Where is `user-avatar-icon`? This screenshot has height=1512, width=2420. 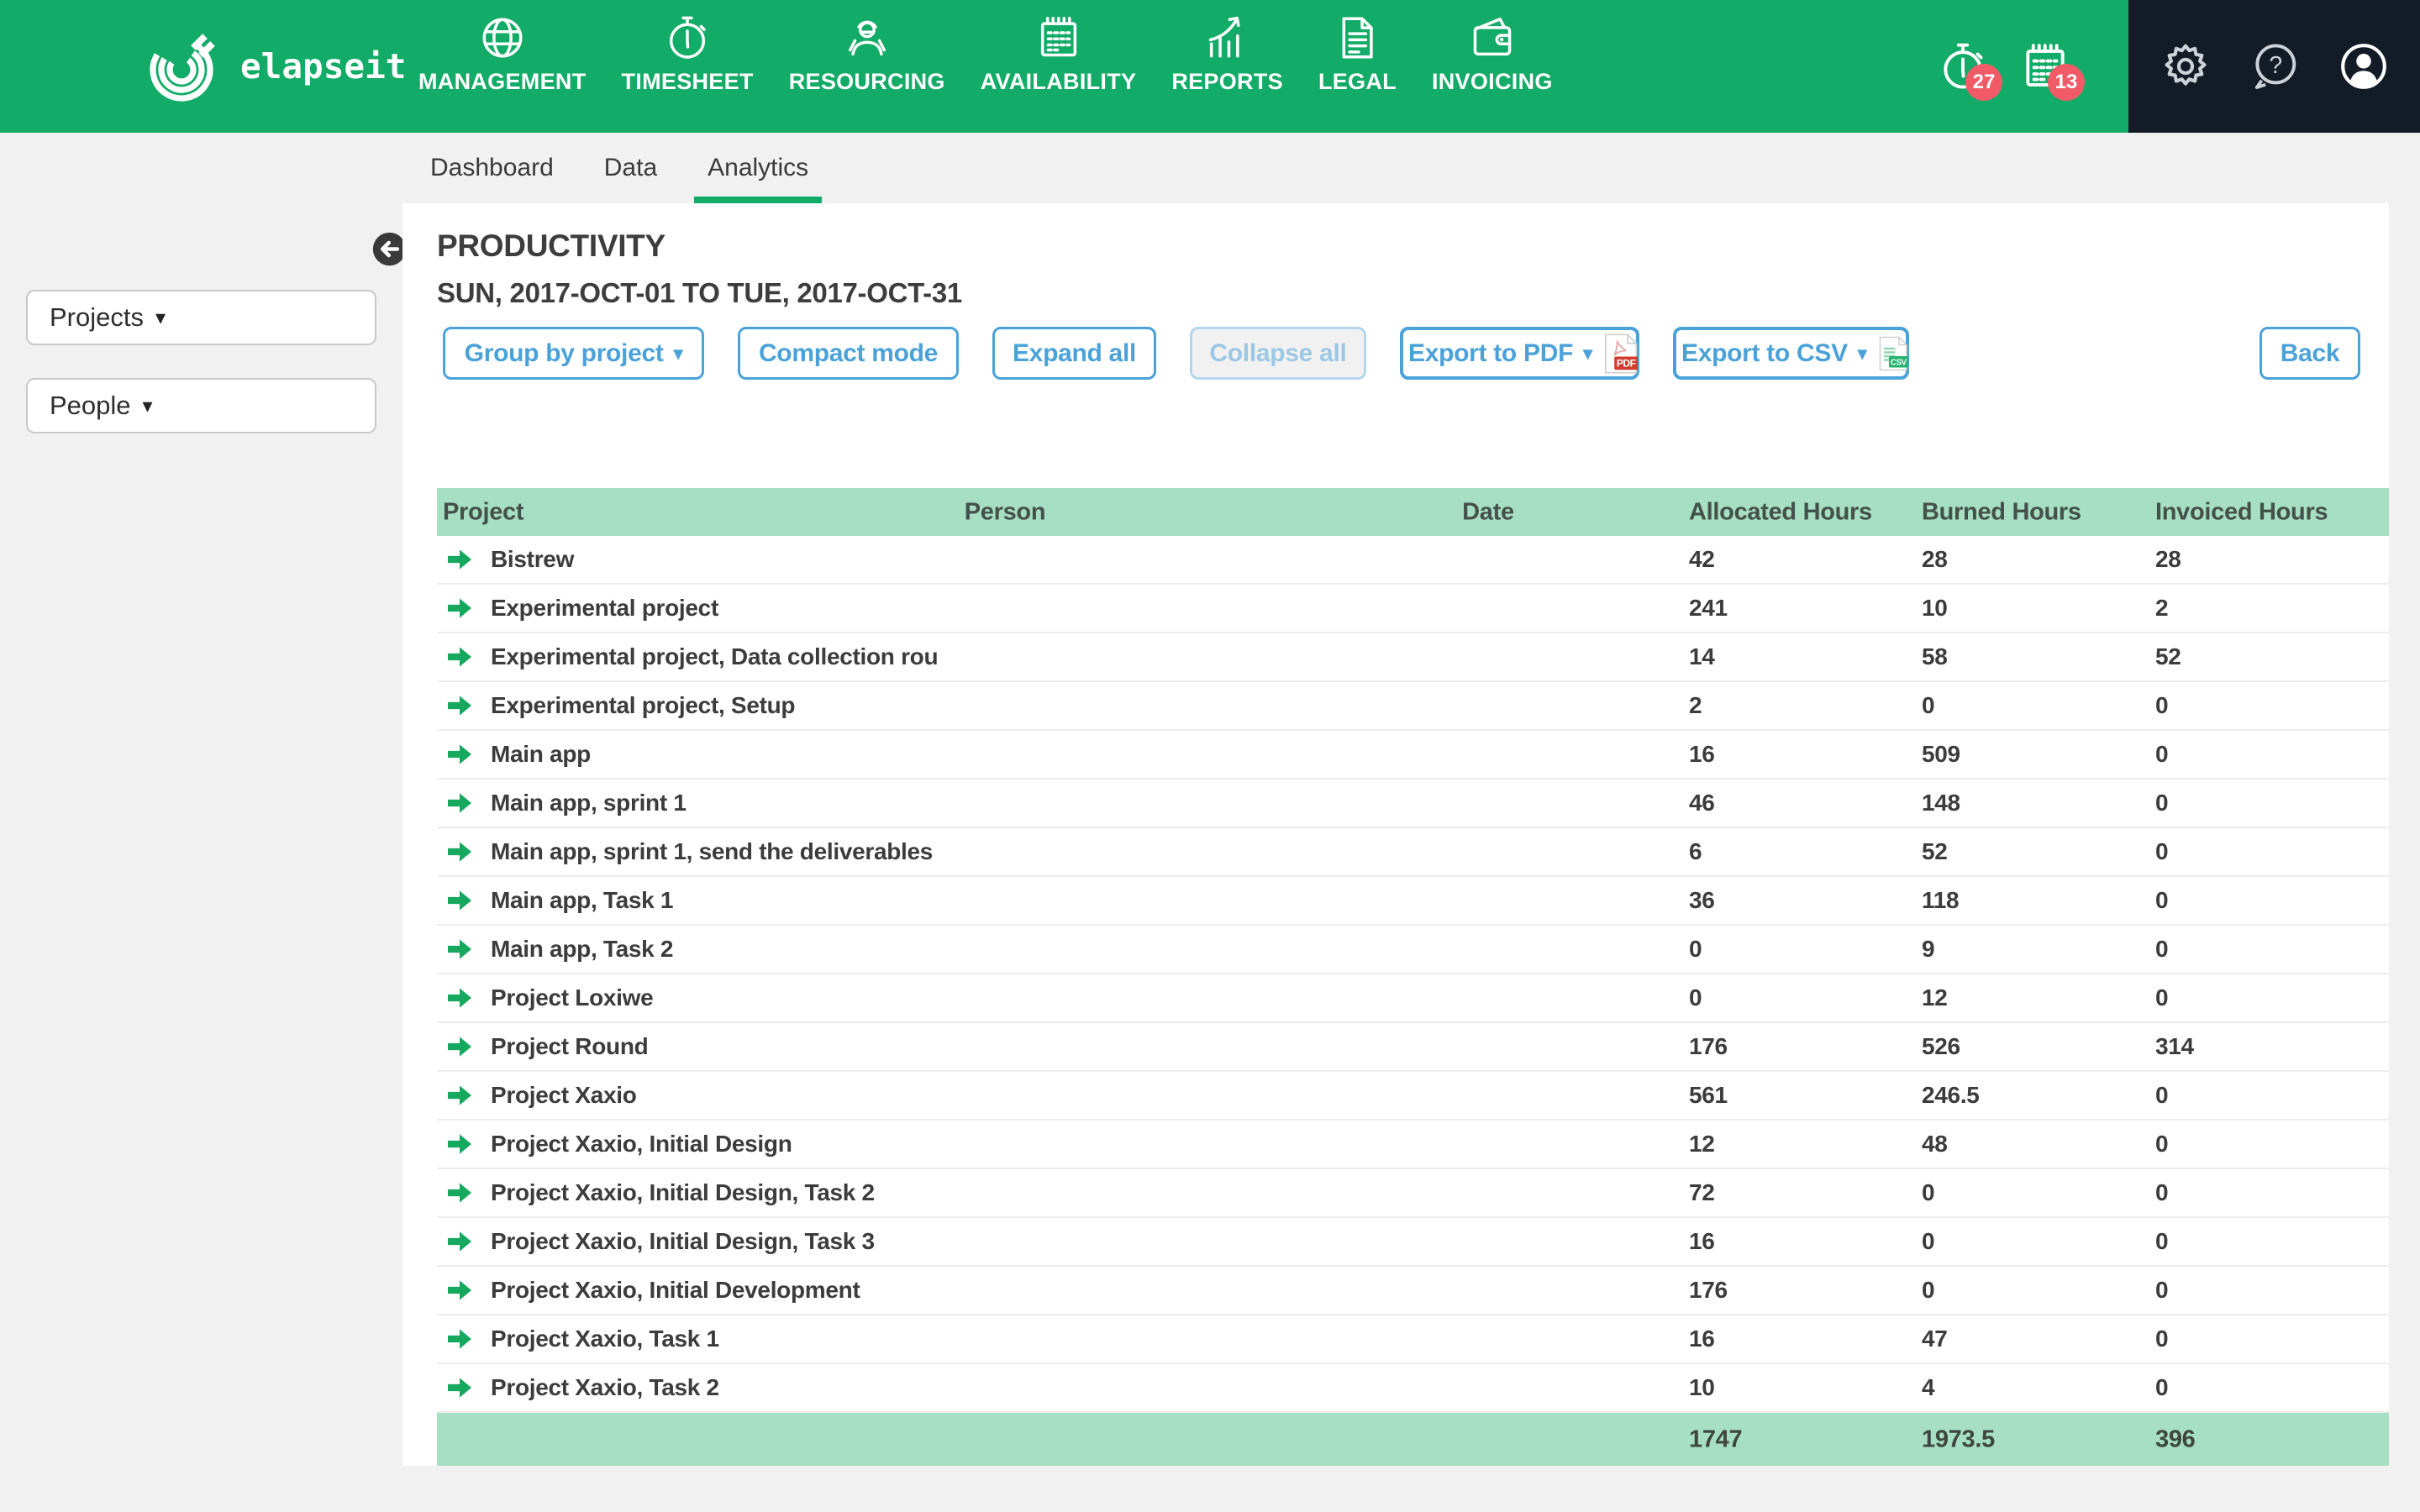
user-avatar-icon is located at coordinates (2364, 66).